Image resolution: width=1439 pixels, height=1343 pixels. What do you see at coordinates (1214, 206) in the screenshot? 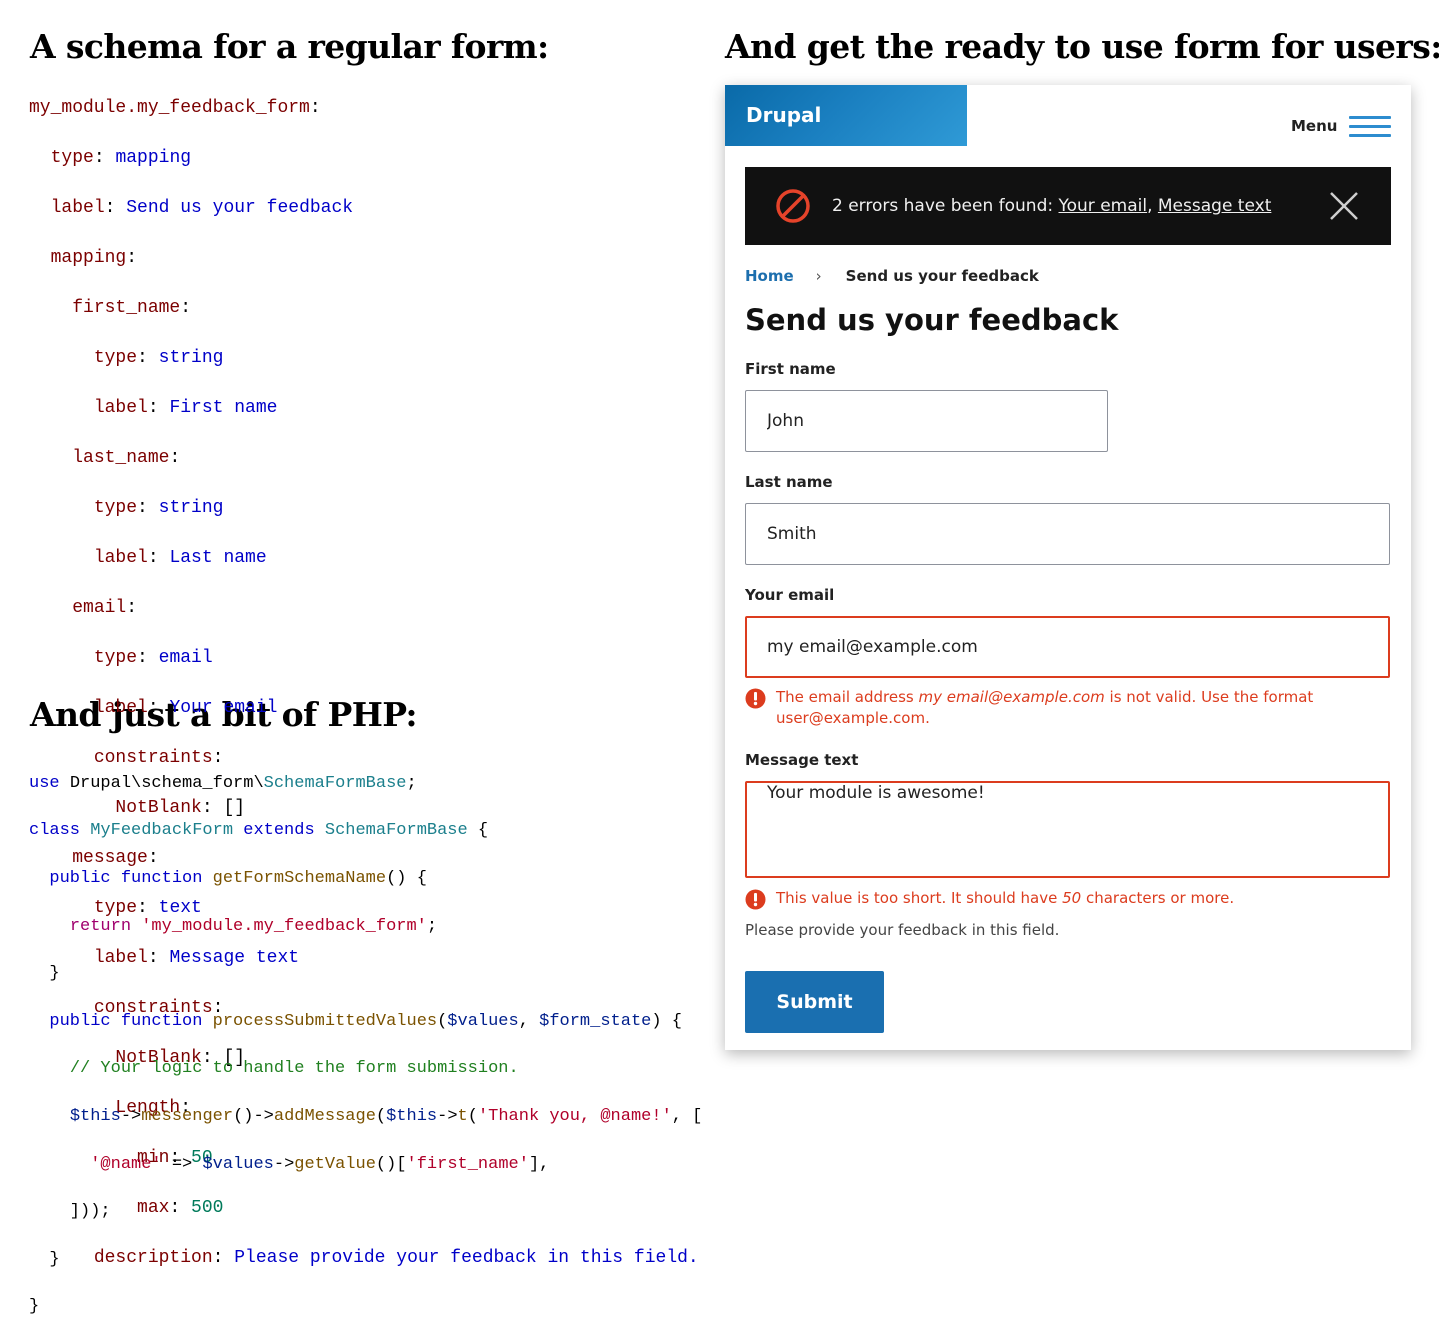
I see `error-link-message: Message text` at bounding box center [1214, 206].